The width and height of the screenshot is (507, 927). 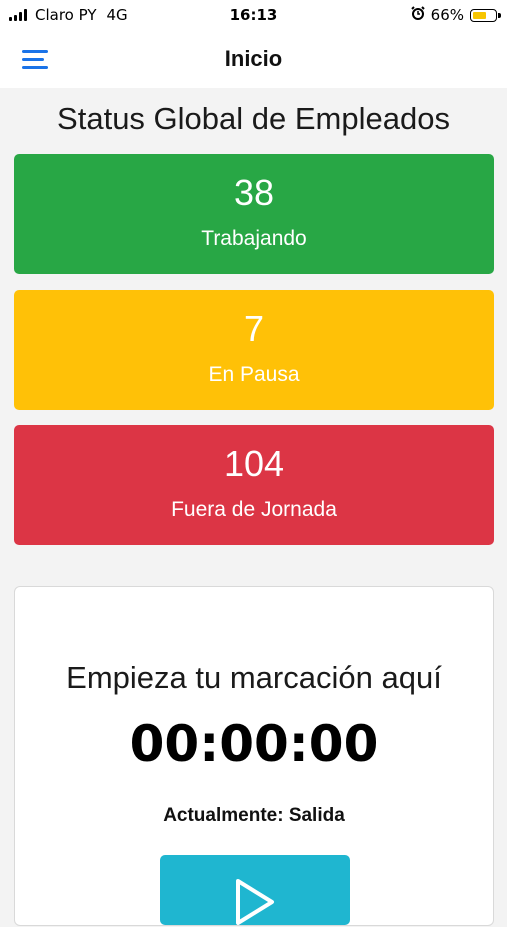 What do you see at coordinates (254, 328) in the screenshot?
I see `paused-count: 7` at bounding box center [254, 328].